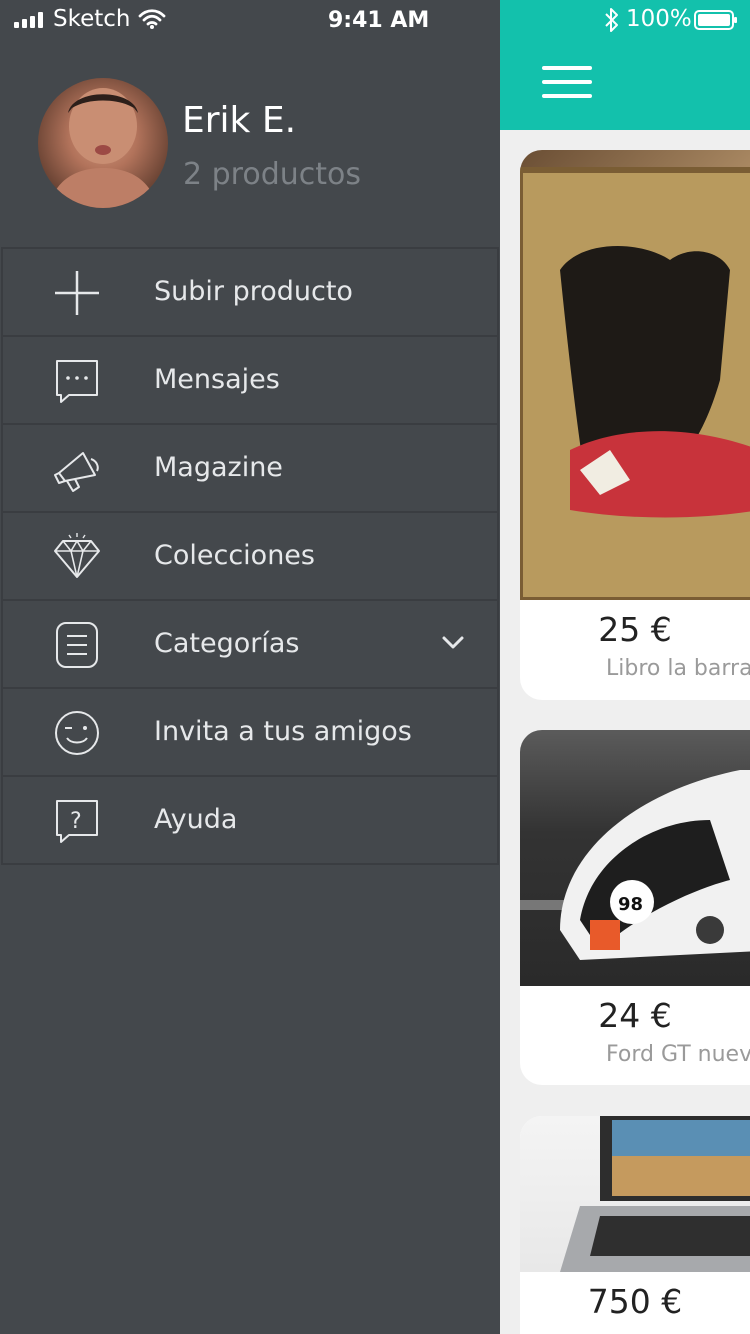 The height and width of the screenshot is (1334, 750). Describe the element at coordinates (612, 20) in the screenshot. I see `bluetooth-icon` at that location.